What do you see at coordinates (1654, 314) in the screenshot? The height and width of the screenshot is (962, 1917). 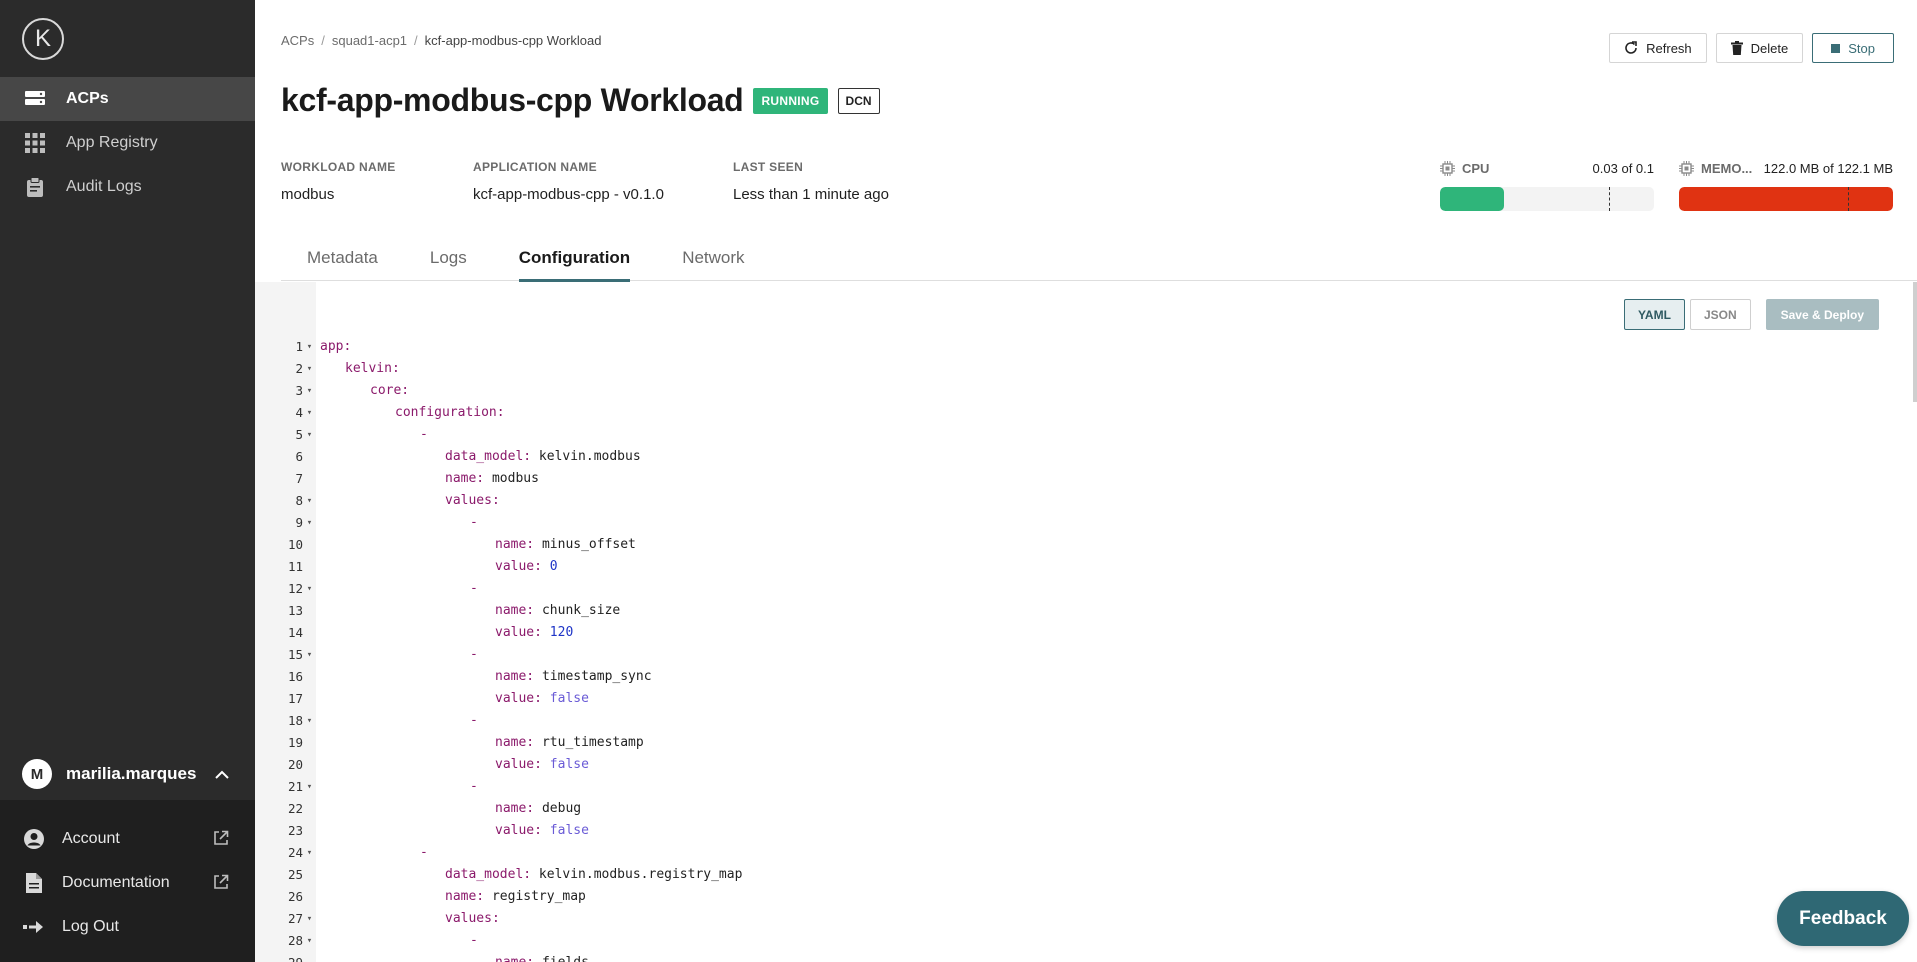 I see `yaml-format-button: YAML` at bounding box center [1654, 314].